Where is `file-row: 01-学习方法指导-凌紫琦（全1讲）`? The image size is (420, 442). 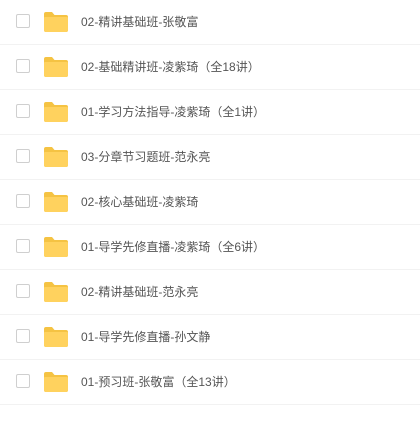
file-row: 01-学习方法指导-凌紫琦（全1讲） is located at coordinates (210, 112).